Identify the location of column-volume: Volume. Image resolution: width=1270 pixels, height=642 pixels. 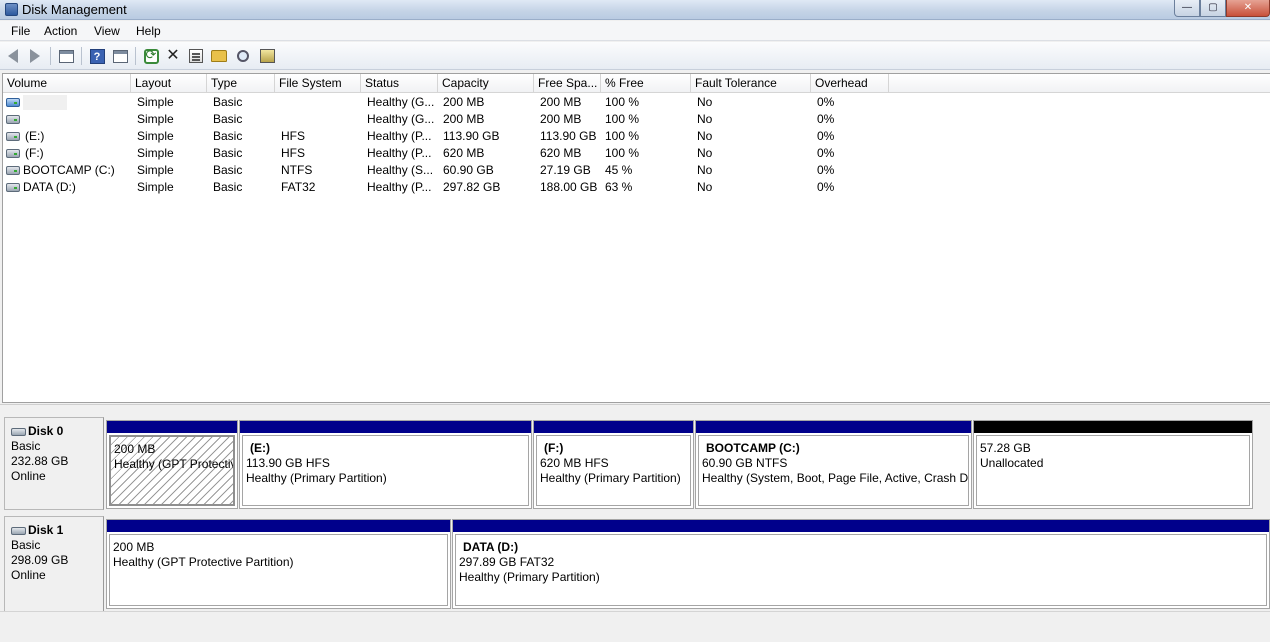
(67, 83).